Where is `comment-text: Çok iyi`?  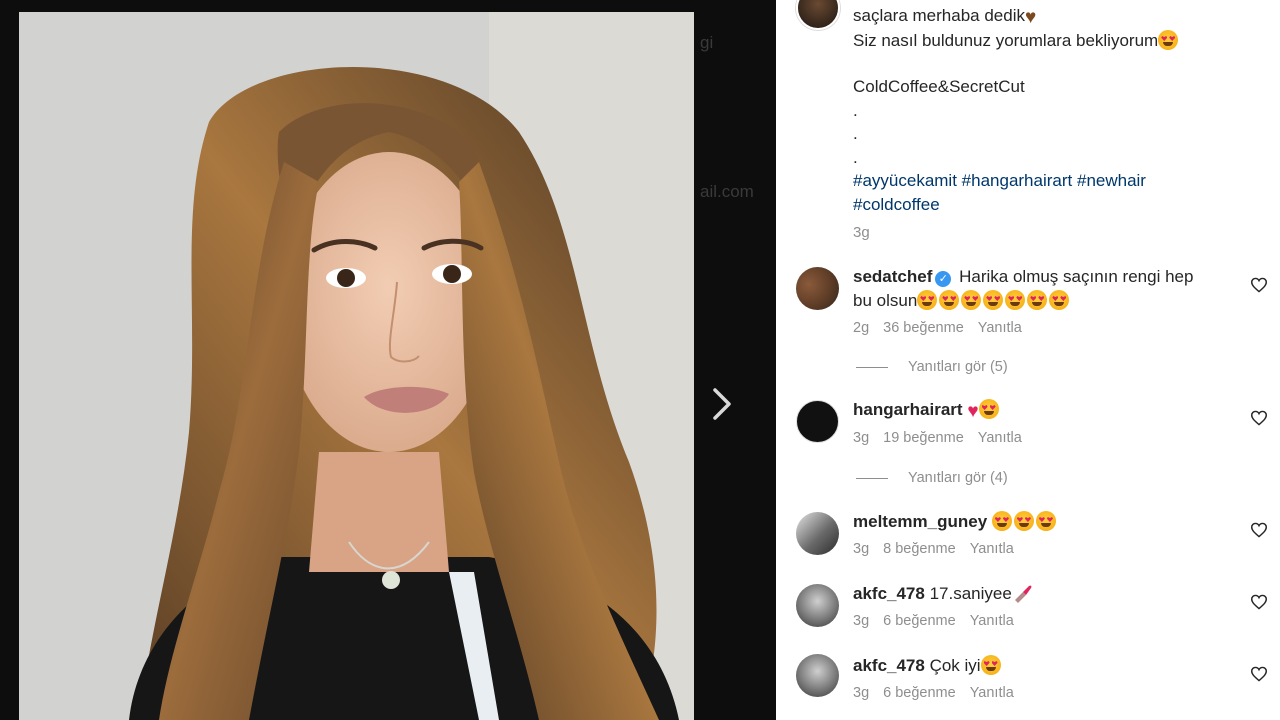
comment-text: Çok iyi is located at coordinates (955, 665).